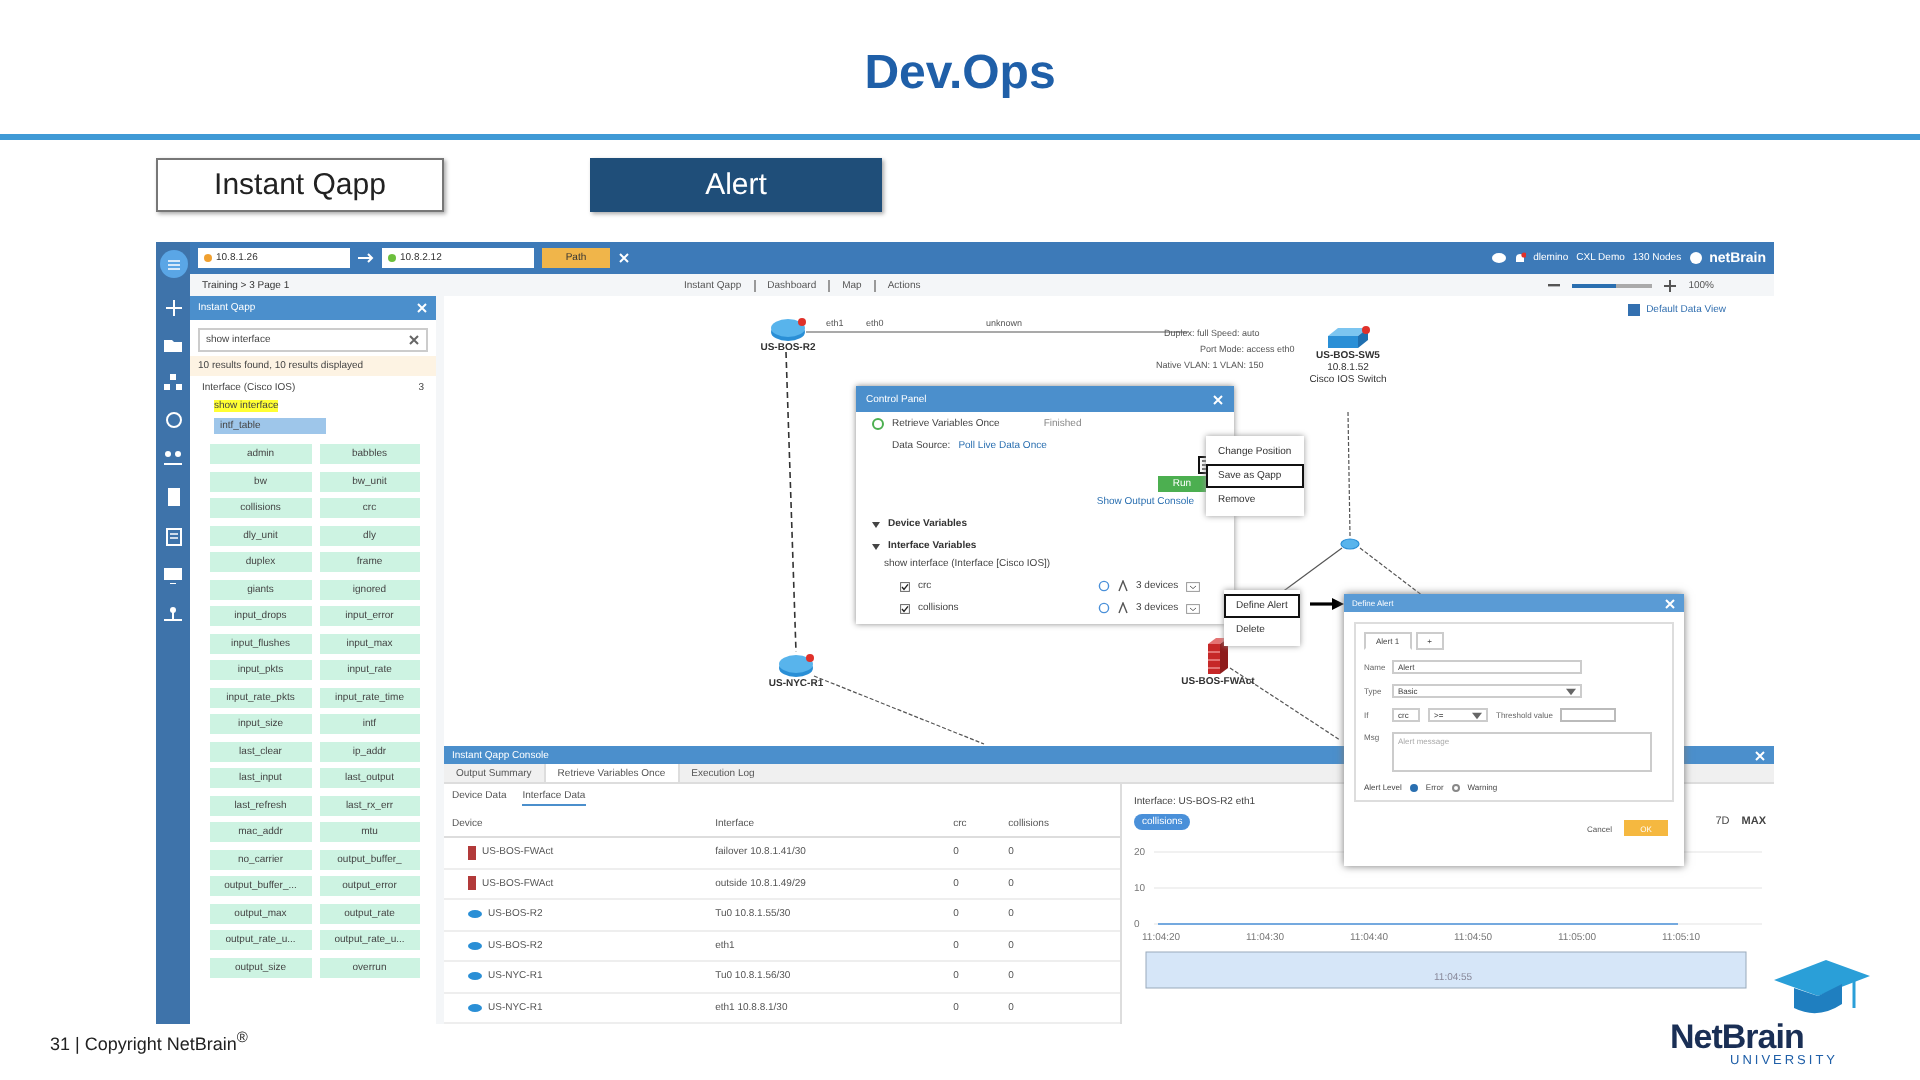 The image size is (1920, 1080). I want to click on slide-title: Dev.Ops, so click(960, 74).